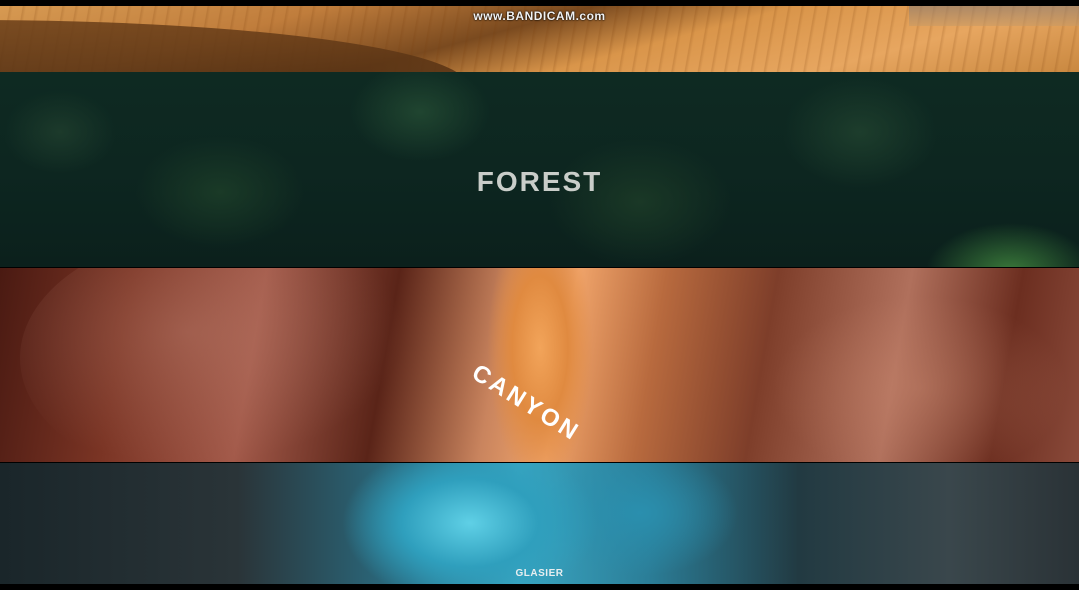 This screenshot has height=590, width=1079. What do you see at coordinates (246, 46) in the screenshot?
I see `dune-ridge` at bounding box center [246, 46].